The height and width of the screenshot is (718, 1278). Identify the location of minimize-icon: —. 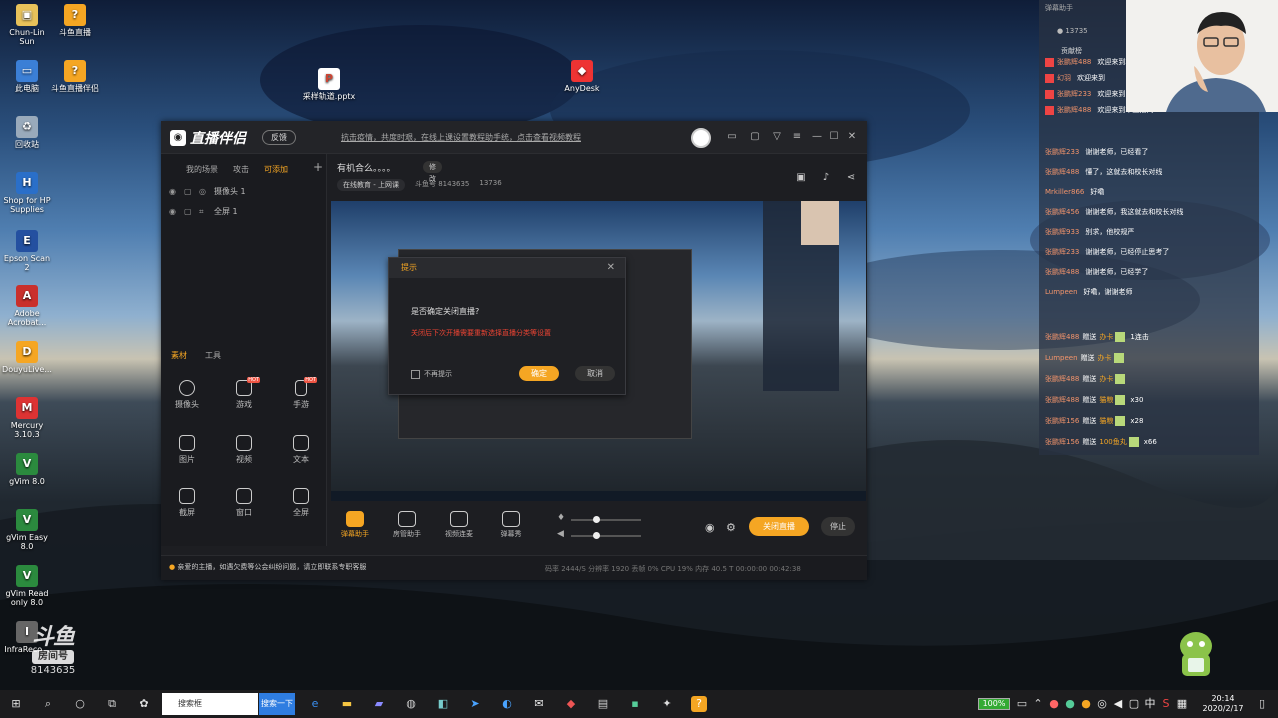
(817, 137).